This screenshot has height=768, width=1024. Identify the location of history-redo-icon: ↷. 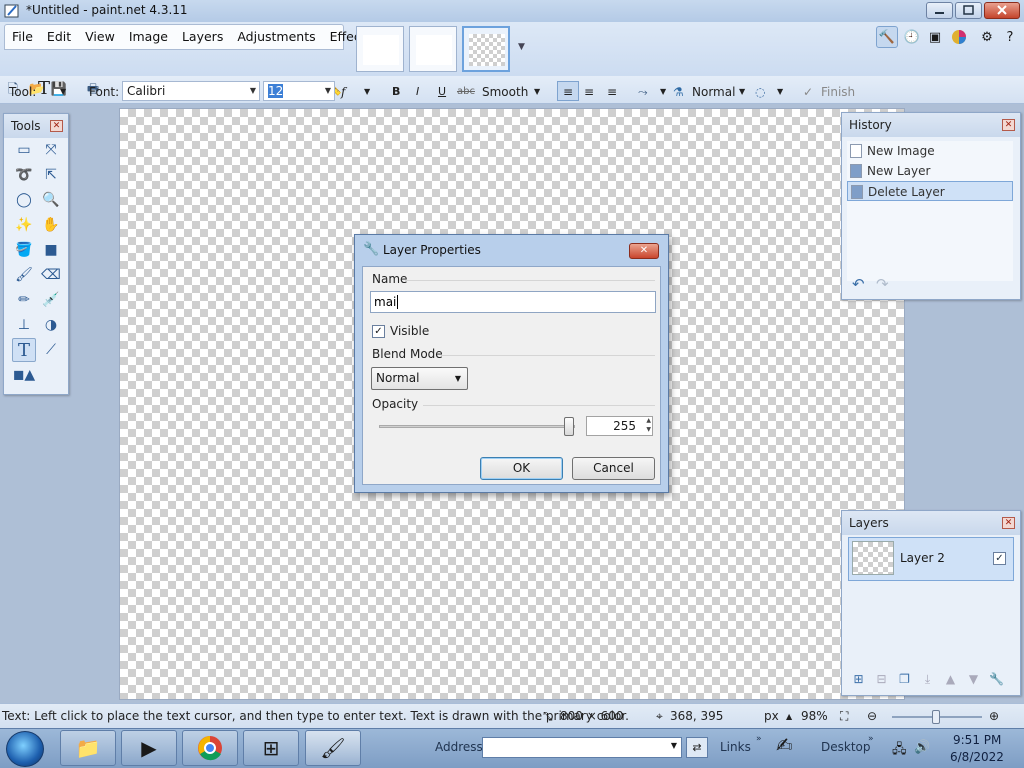
(882, 284).